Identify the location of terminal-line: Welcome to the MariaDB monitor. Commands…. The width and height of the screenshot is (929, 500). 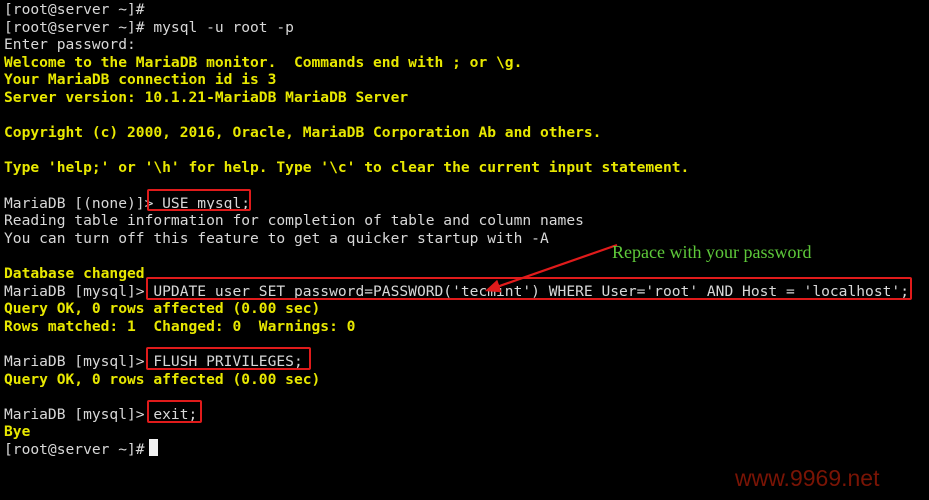
(263, 62).